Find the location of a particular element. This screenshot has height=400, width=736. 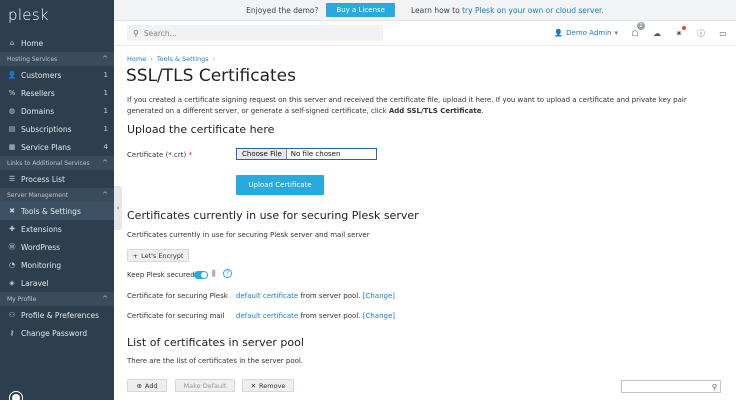

chevron-down-icon: ▾ is located at coordinates (616, 33).